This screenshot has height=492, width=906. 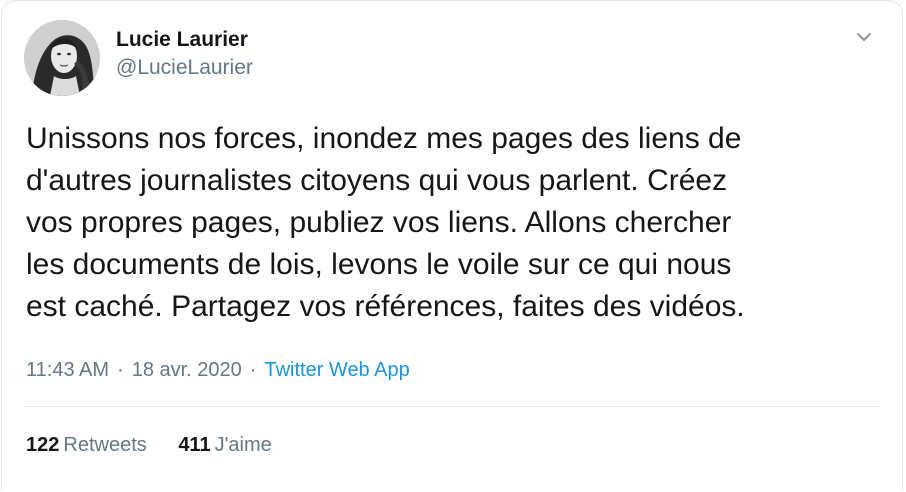 I want to click on tweet-time: 11:43 AM, so click(x=67, y=370).